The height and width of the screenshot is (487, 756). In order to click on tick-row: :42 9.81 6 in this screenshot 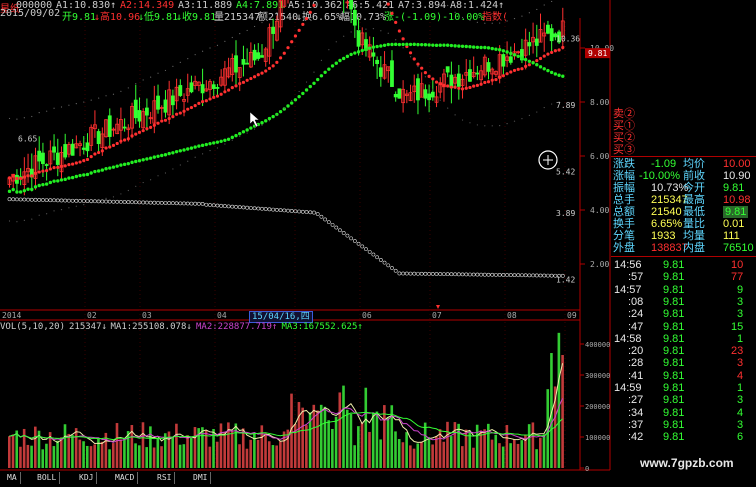, I will do `click(683, 437)`.